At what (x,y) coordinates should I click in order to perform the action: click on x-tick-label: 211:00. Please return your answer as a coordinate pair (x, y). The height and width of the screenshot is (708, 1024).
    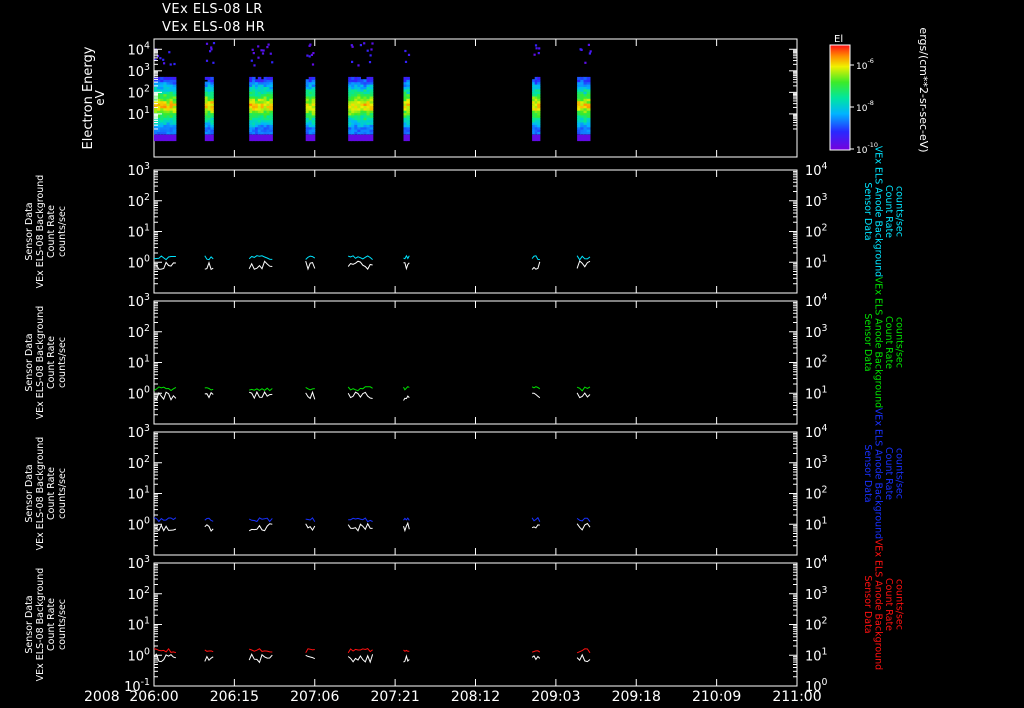
    Looking at the image, I should click on (796, 697).